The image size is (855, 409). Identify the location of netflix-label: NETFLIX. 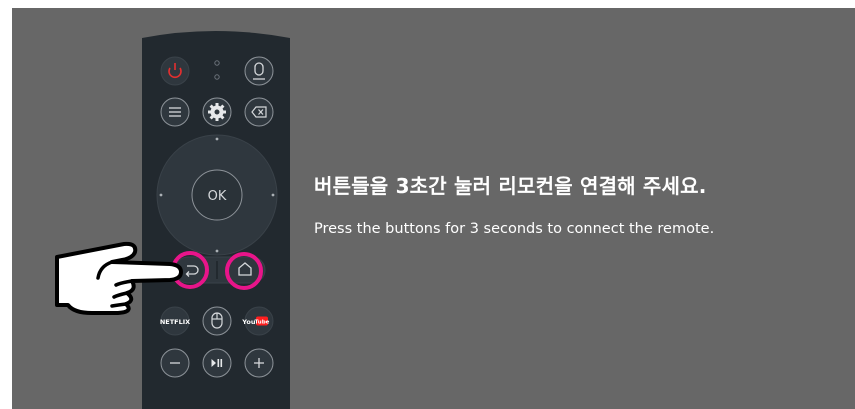
(175, 322).